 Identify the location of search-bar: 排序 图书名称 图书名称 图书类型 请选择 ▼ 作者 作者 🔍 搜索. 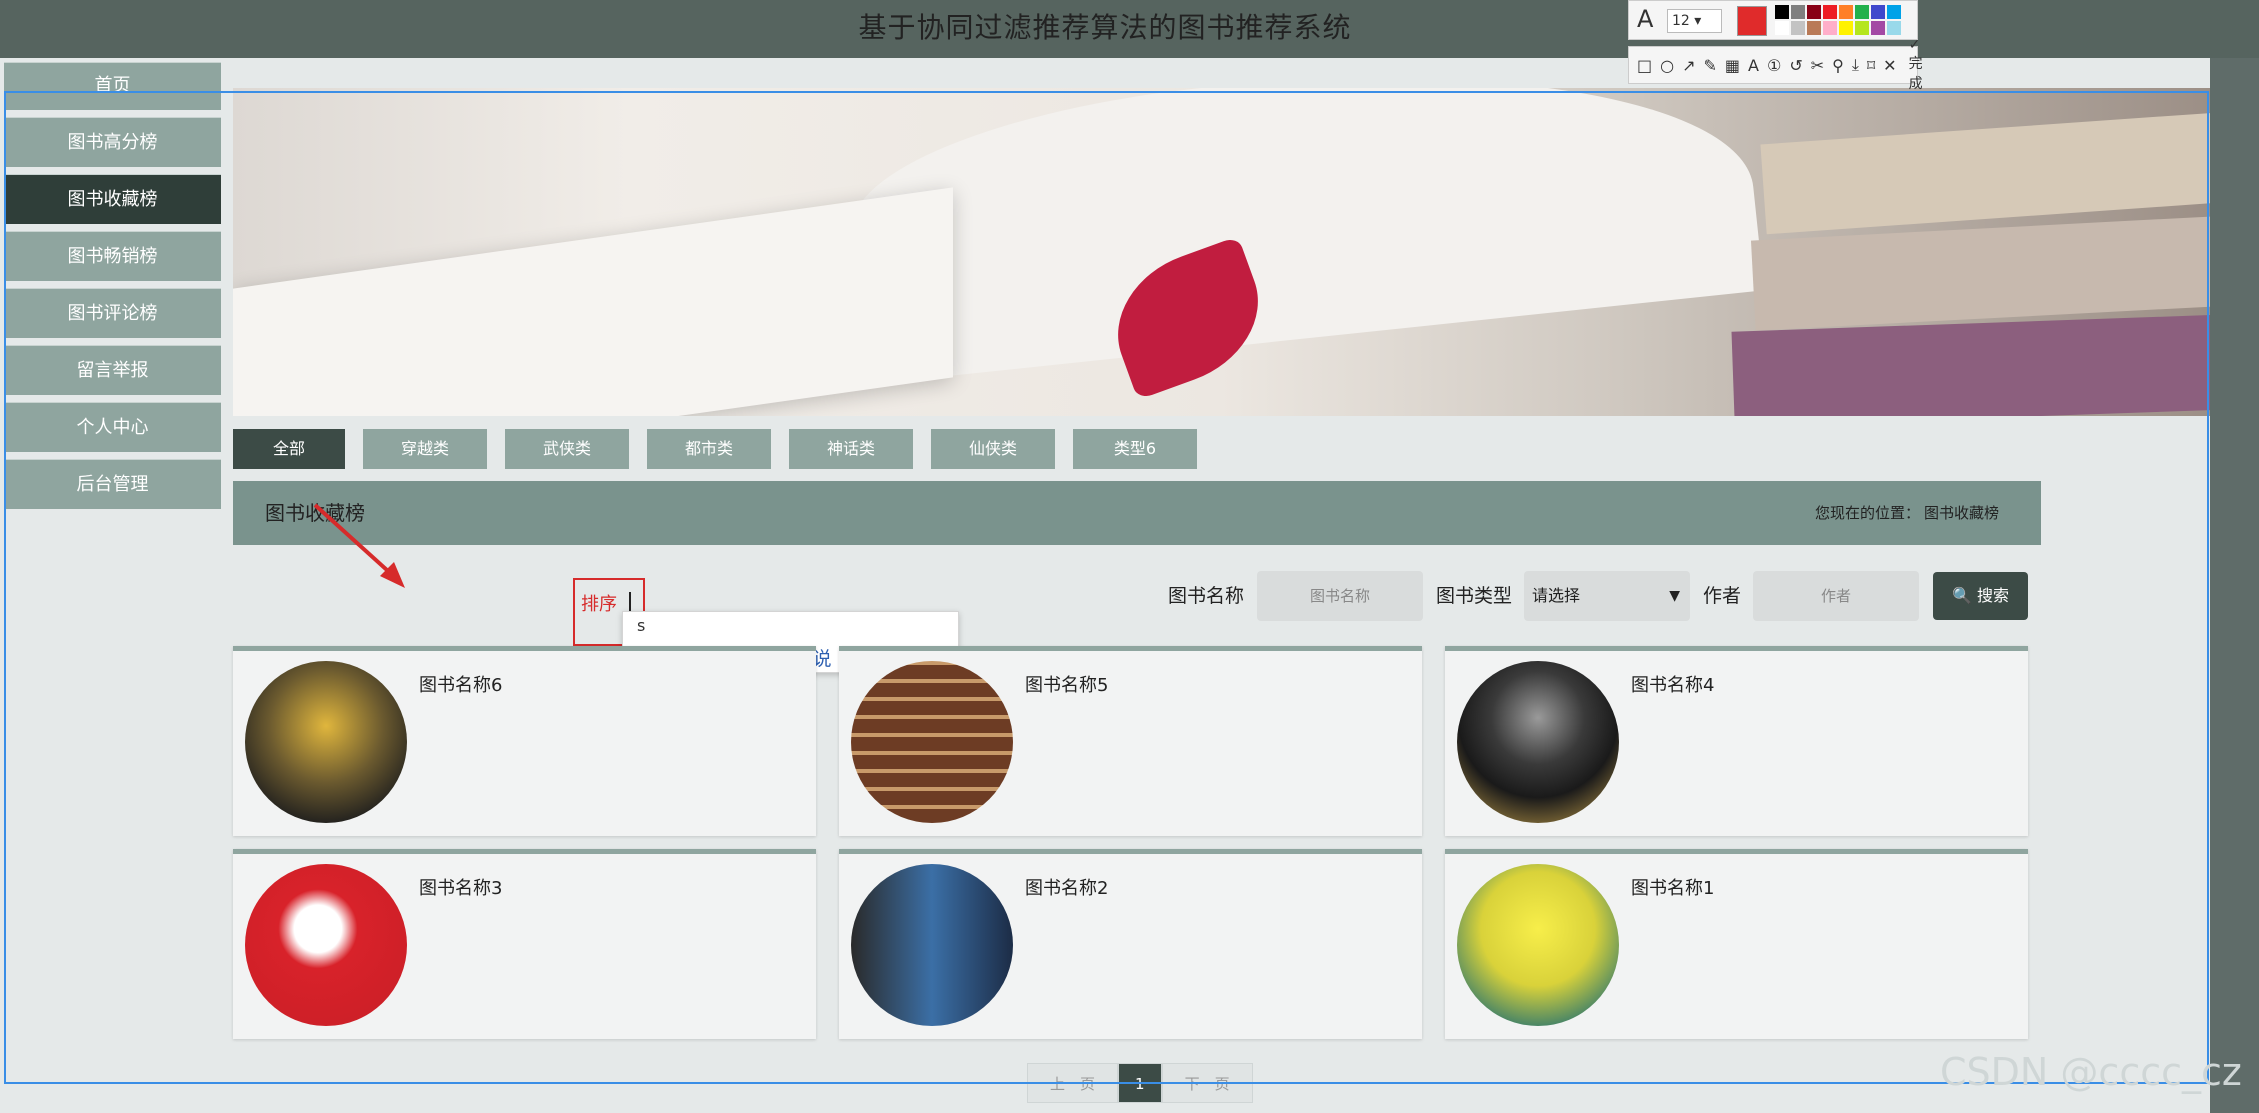
(1137, 601).